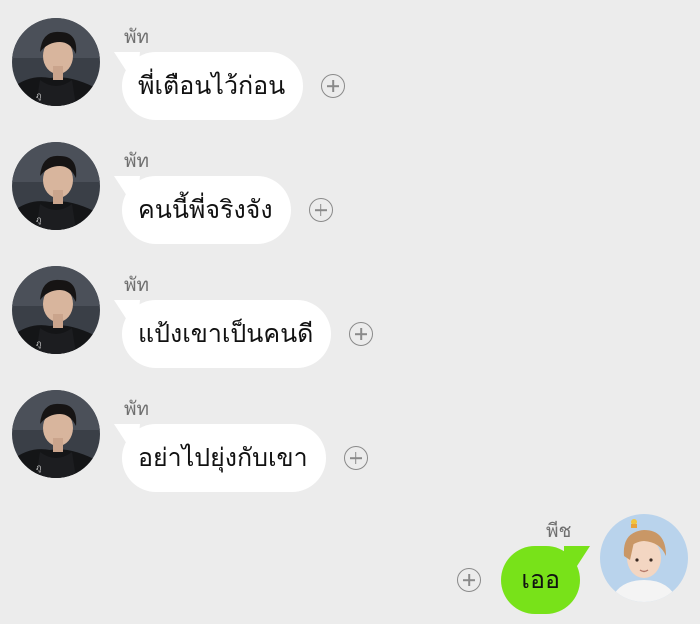 The image size is (700, 624). I want to click on my-name: พีช, so click(559, 531).